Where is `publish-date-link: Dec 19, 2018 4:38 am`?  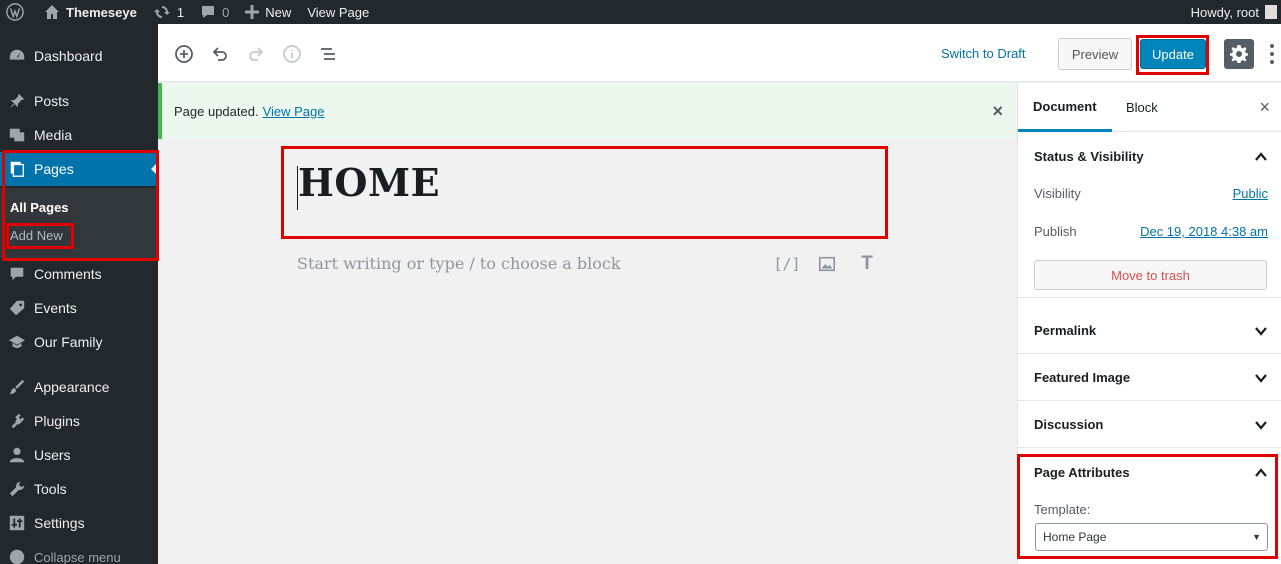 publish-date-link: Dec 19, 2018 4:38 am is located at coordinates (1204, 231).